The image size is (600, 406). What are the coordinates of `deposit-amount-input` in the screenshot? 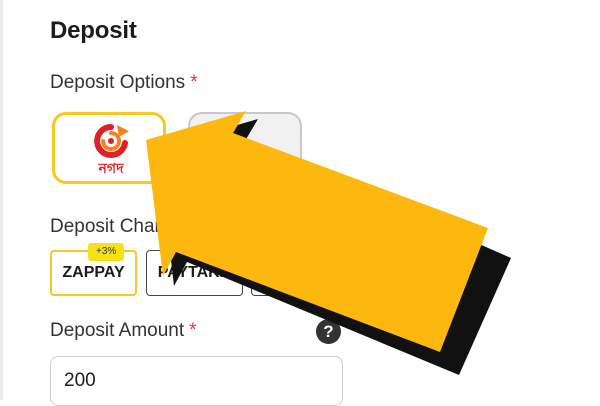 It's located at (196, 381).